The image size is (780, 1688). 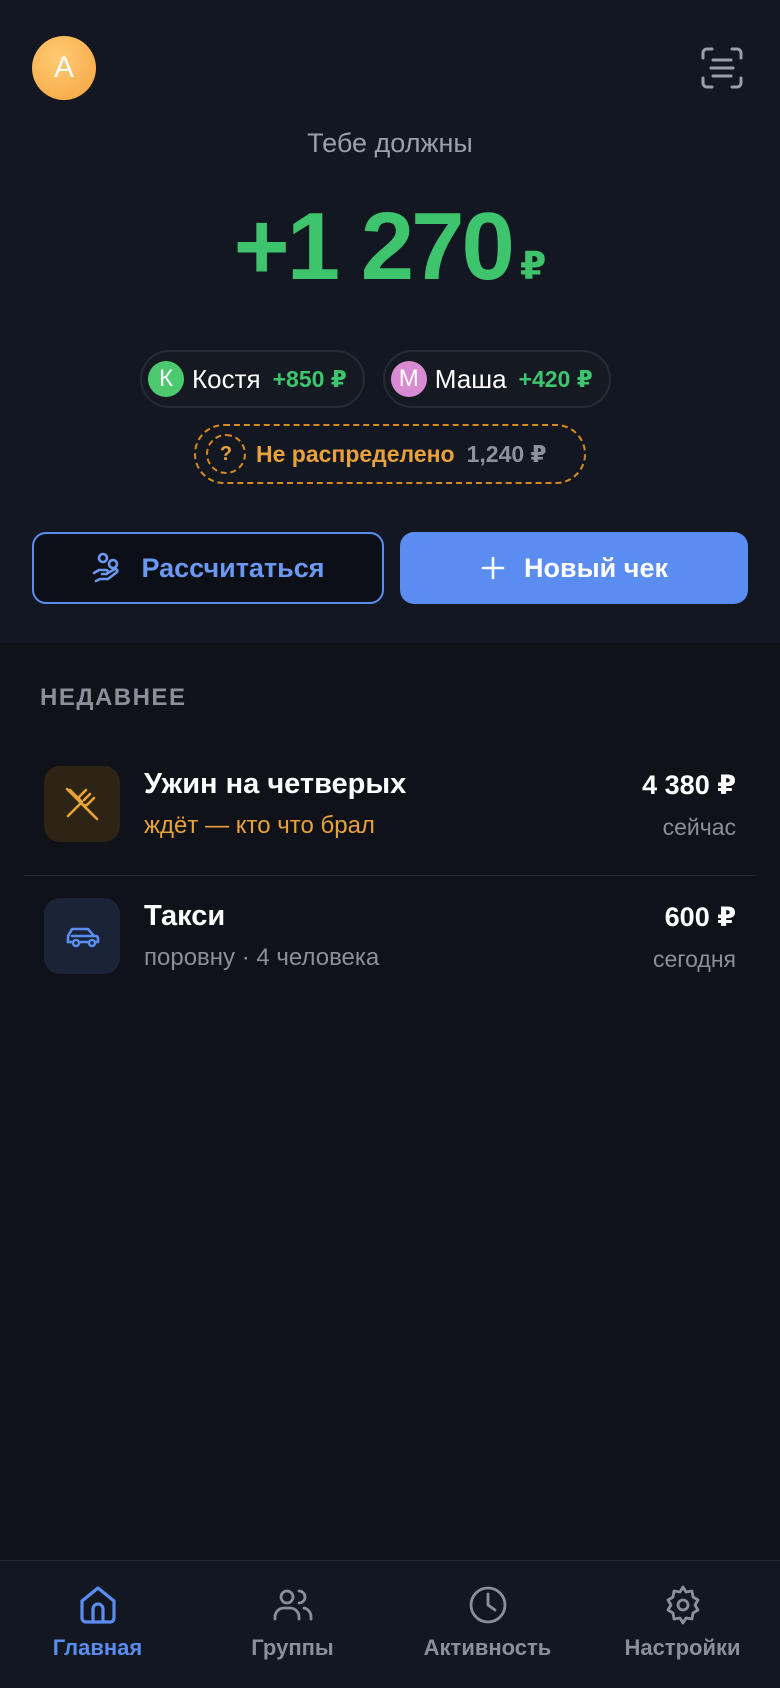 I want to click on list-item: Такси поровну · 4 человека 600 ₽ сегодня, so click(x=390, y=942).